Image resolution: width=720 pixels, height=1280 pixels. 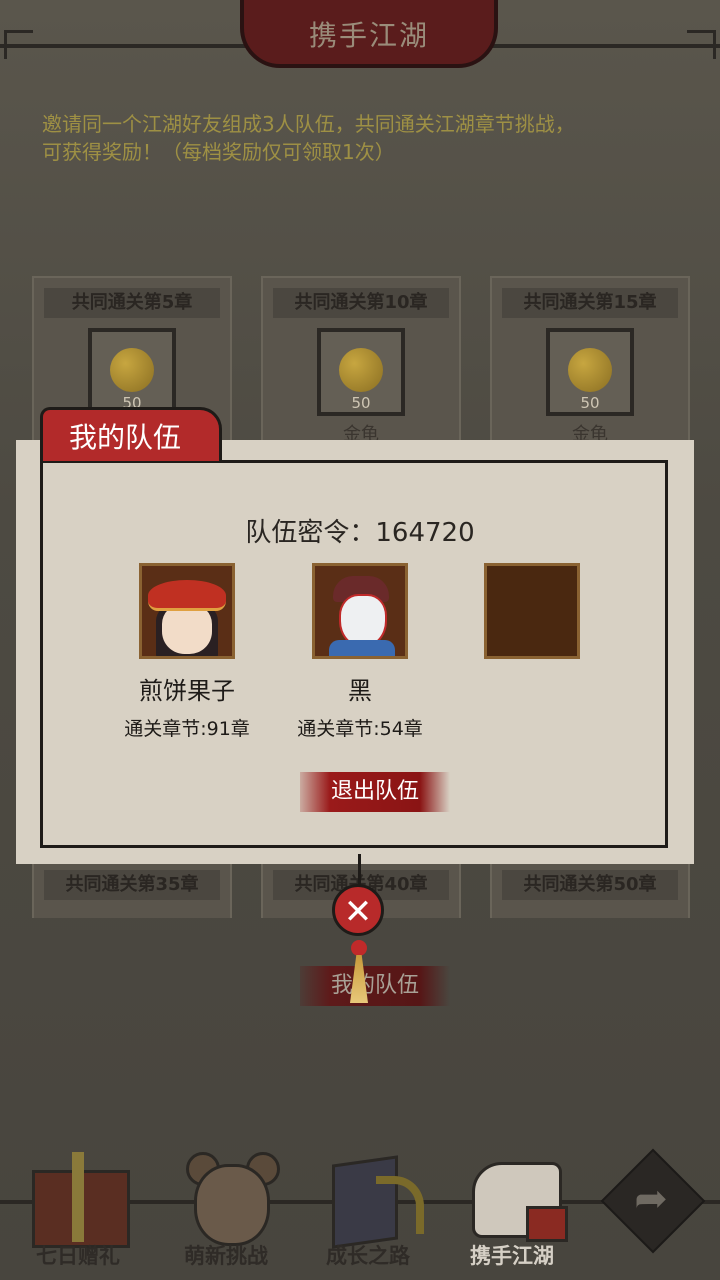 What do you see at coordinates (132, 885) in the screenshot?
I see `reward-title: 共同通关第35章` at bounding box center [132, 885].